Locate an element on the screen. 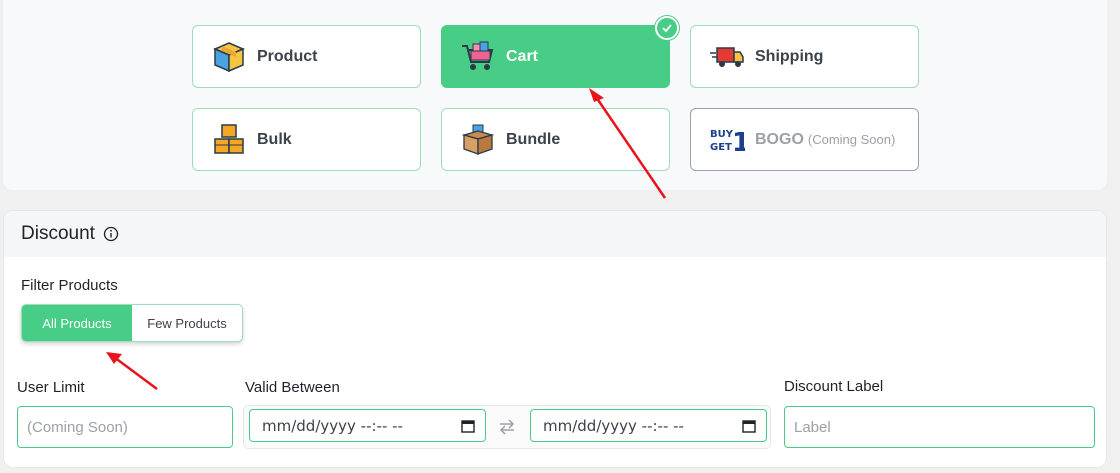  user-limit-label: User Limit is located at coordinates (51, 387).